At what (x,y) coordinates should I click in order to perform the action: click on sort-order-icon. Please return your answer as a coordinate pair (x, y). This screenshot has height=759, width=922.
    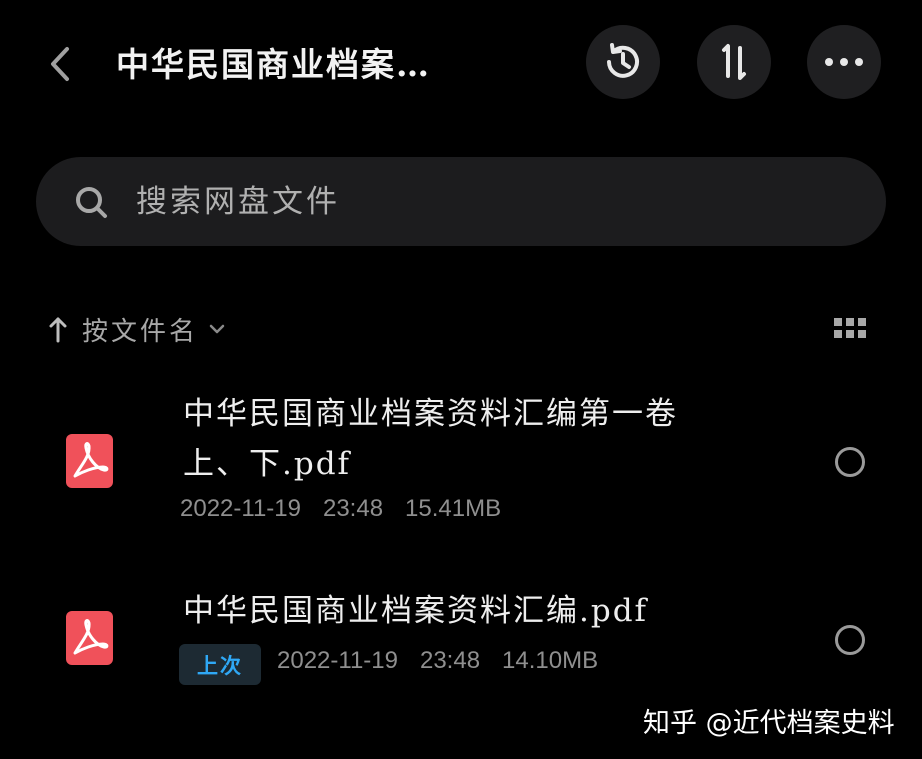
    Looking at the image, I should click on (734, 62).